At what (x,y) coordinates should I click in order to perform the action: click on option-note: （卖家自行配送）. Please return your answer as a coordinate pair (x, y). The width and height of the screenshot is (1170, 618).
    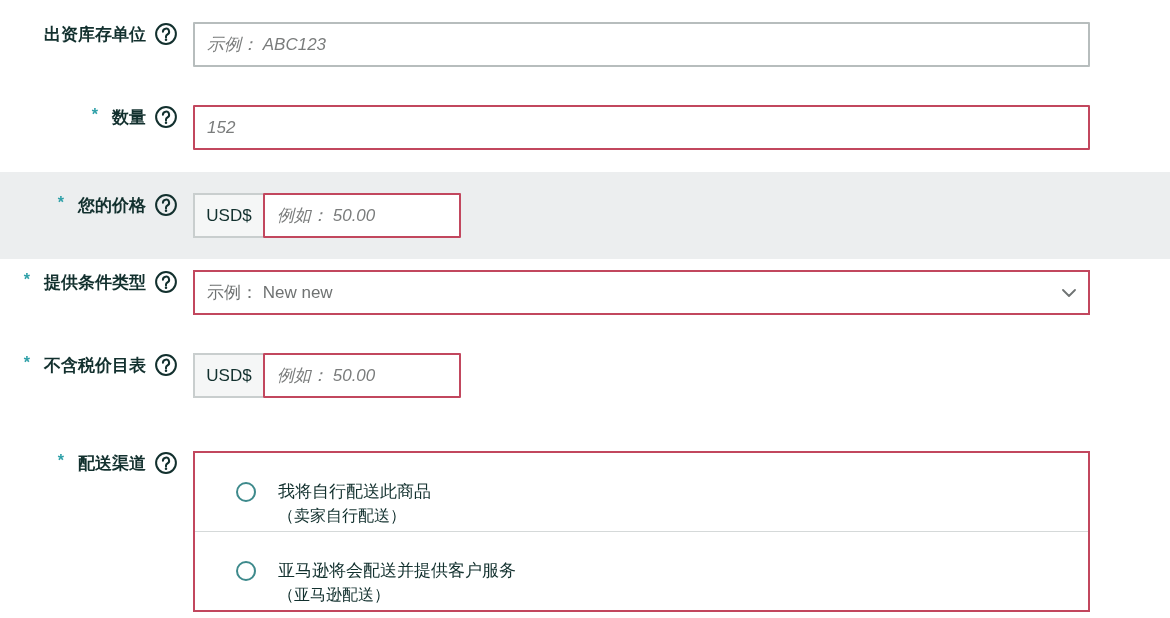
    Looking at the image, I should click on (342, 516).